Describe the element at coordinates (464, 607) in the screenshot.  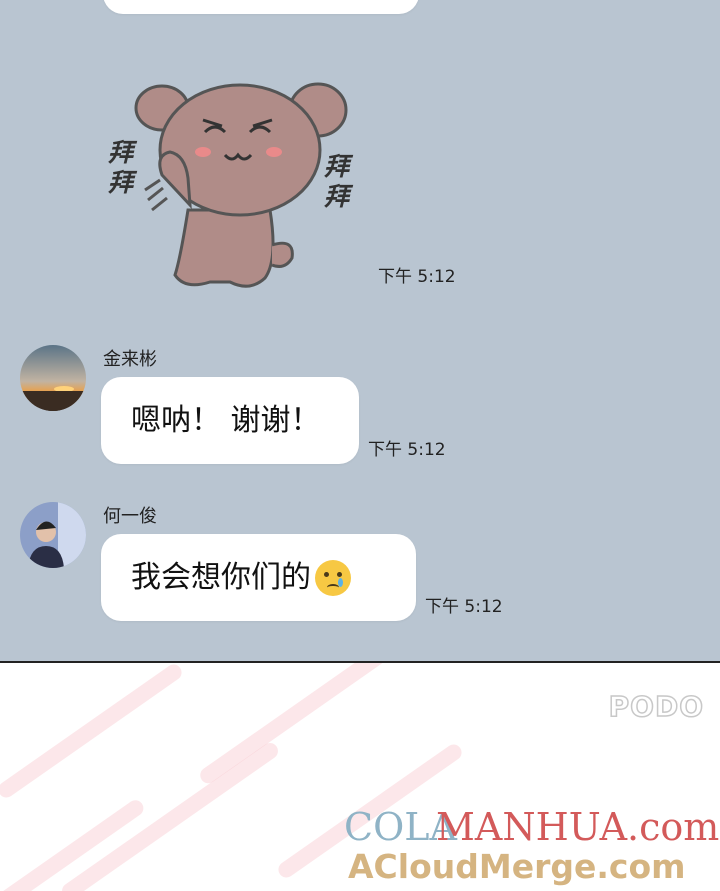
I see `message-time-2: 下午 5:12` at that location.